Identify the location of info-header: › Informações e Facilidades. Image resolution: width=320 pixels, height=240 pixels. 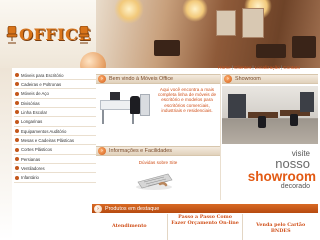
(158, 151).